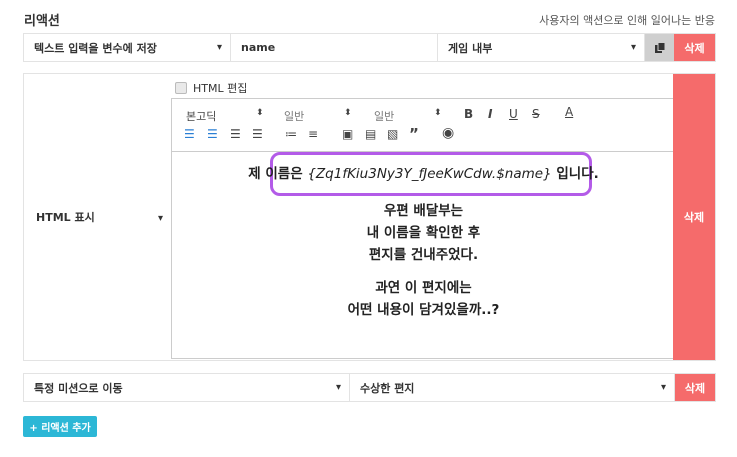 This screenshot has height=457, width=737. Describe the element at coordinates (575, 174) in the screenshot. I see `line1-suffix: 입니다.` at that location.